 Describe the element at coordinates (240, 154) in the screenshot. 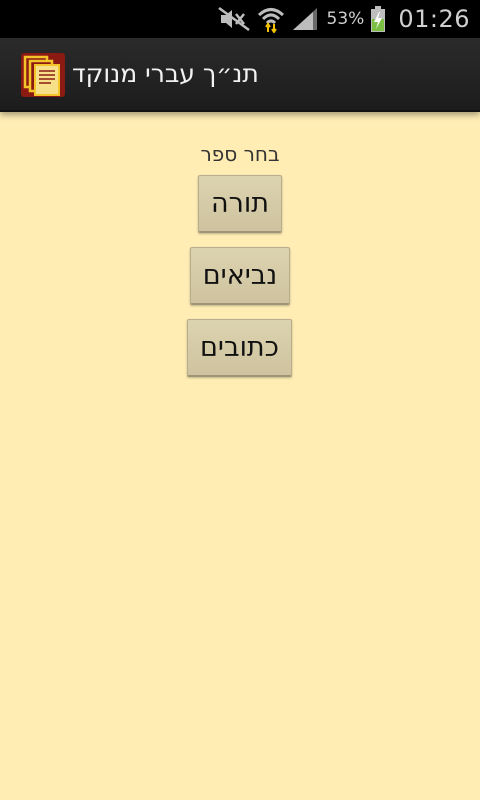

I see `choose-book-label: בחר ספר` at that location.